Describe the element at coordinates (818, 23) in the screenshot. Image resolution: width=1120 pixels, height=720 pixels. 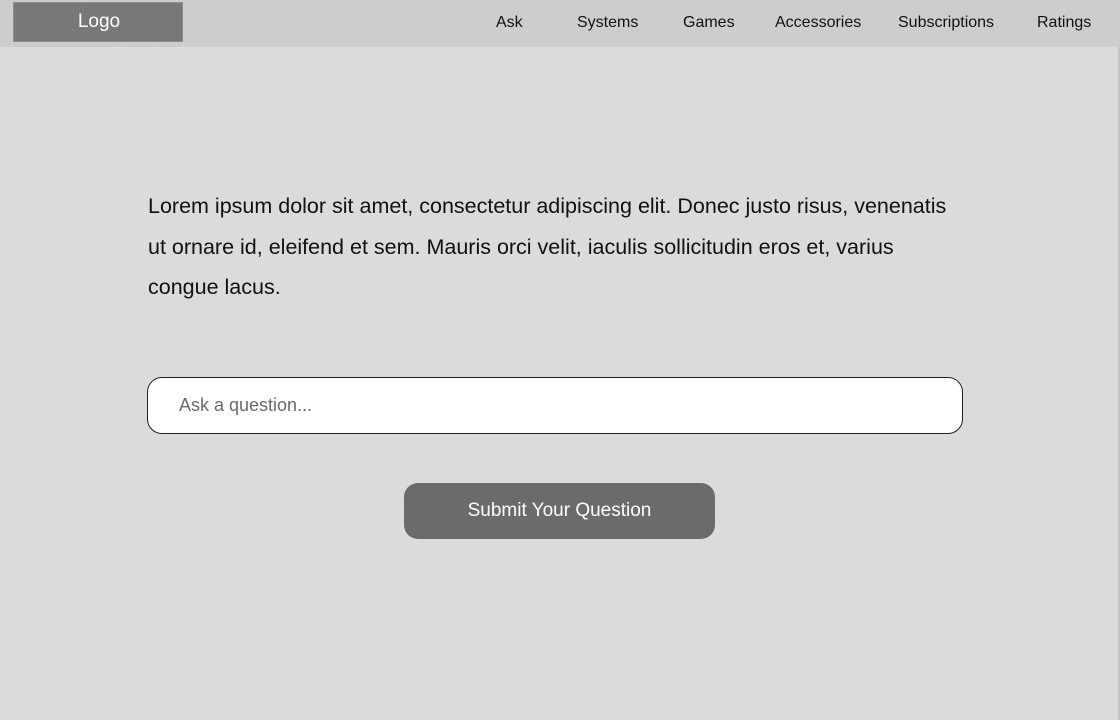
I see `nav-item-accessories: Accessories` at that location.